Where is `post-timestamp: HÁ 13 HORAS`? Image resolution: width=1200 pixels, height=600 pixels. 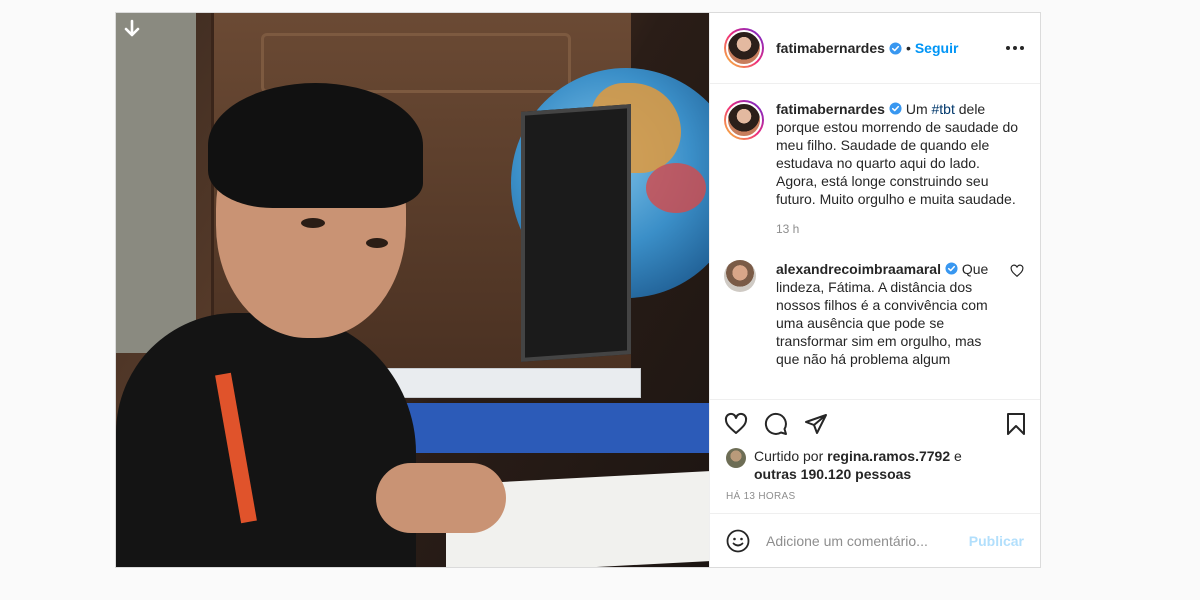 post-timestamp: HÁ 13 HORAS is located at coordinates (875, 498).